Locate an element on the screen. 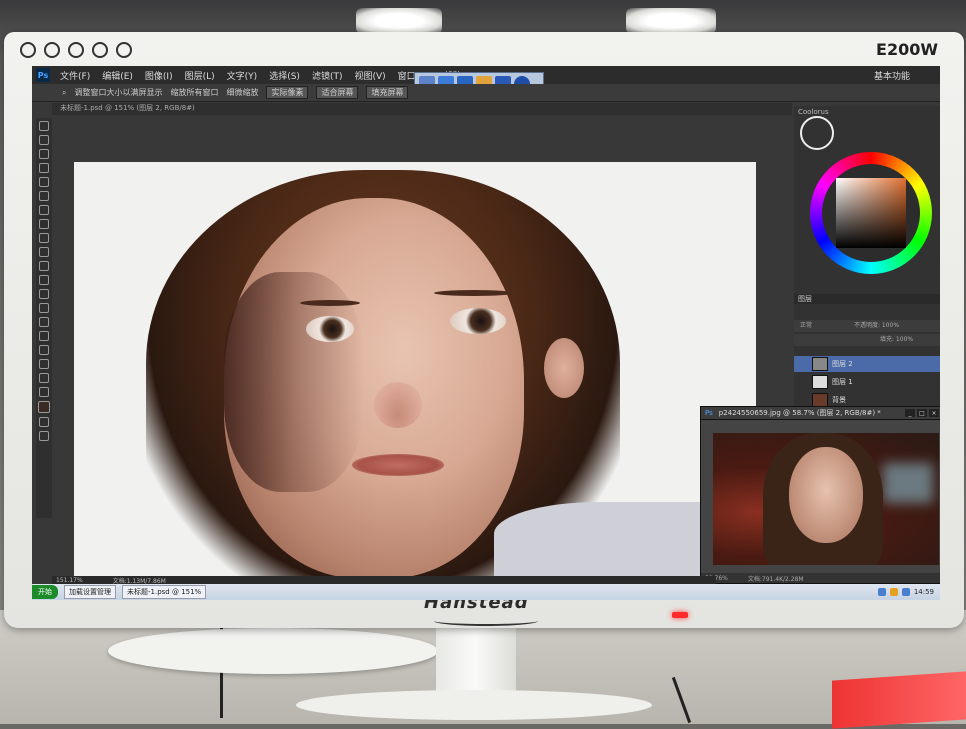 This screenshot has width=966, height=729. layers-panel-title: 图层 is located at coordinates (867, 299).